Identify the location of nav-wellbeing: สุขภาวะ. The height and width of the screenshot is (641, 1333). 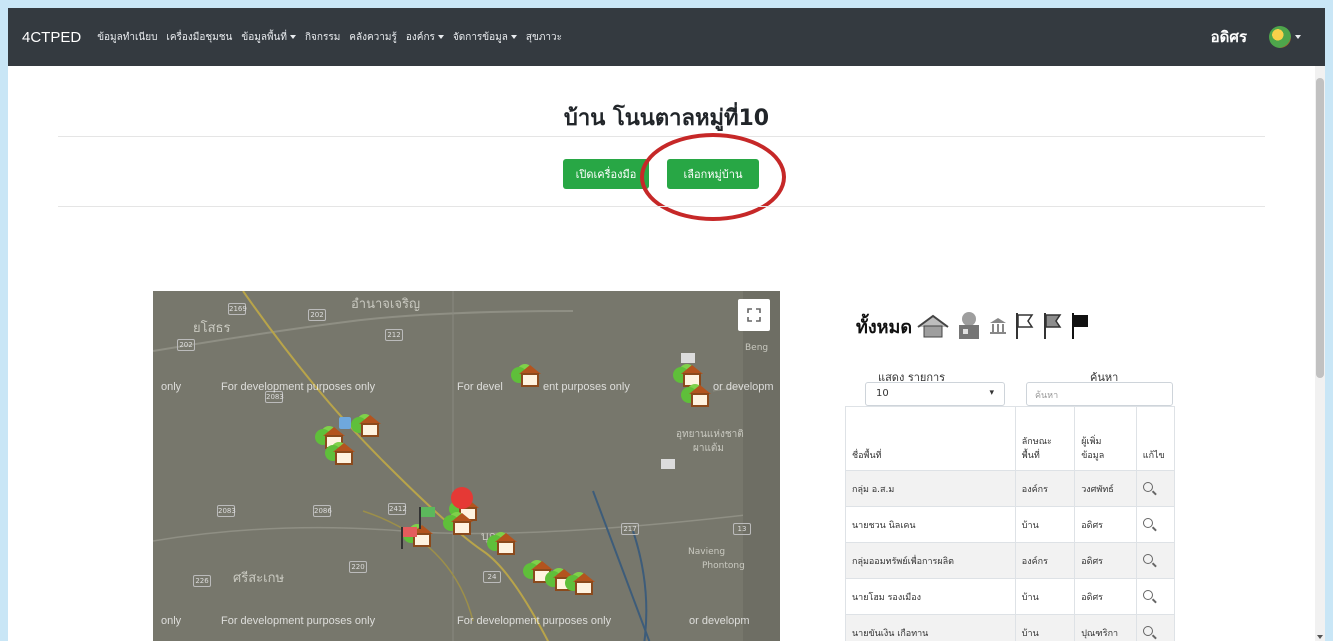
(544, 37).